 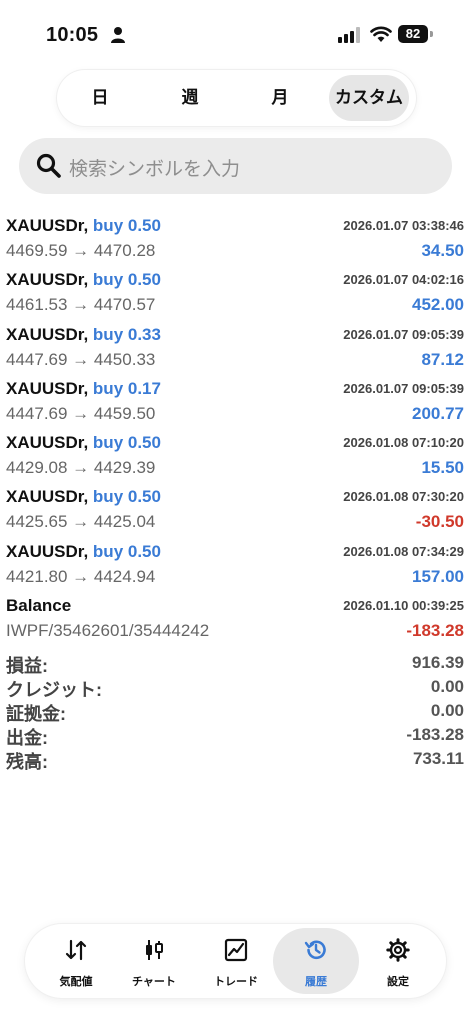 I want to click on nav-quotes: 気配値, so click(x=76, y=961).